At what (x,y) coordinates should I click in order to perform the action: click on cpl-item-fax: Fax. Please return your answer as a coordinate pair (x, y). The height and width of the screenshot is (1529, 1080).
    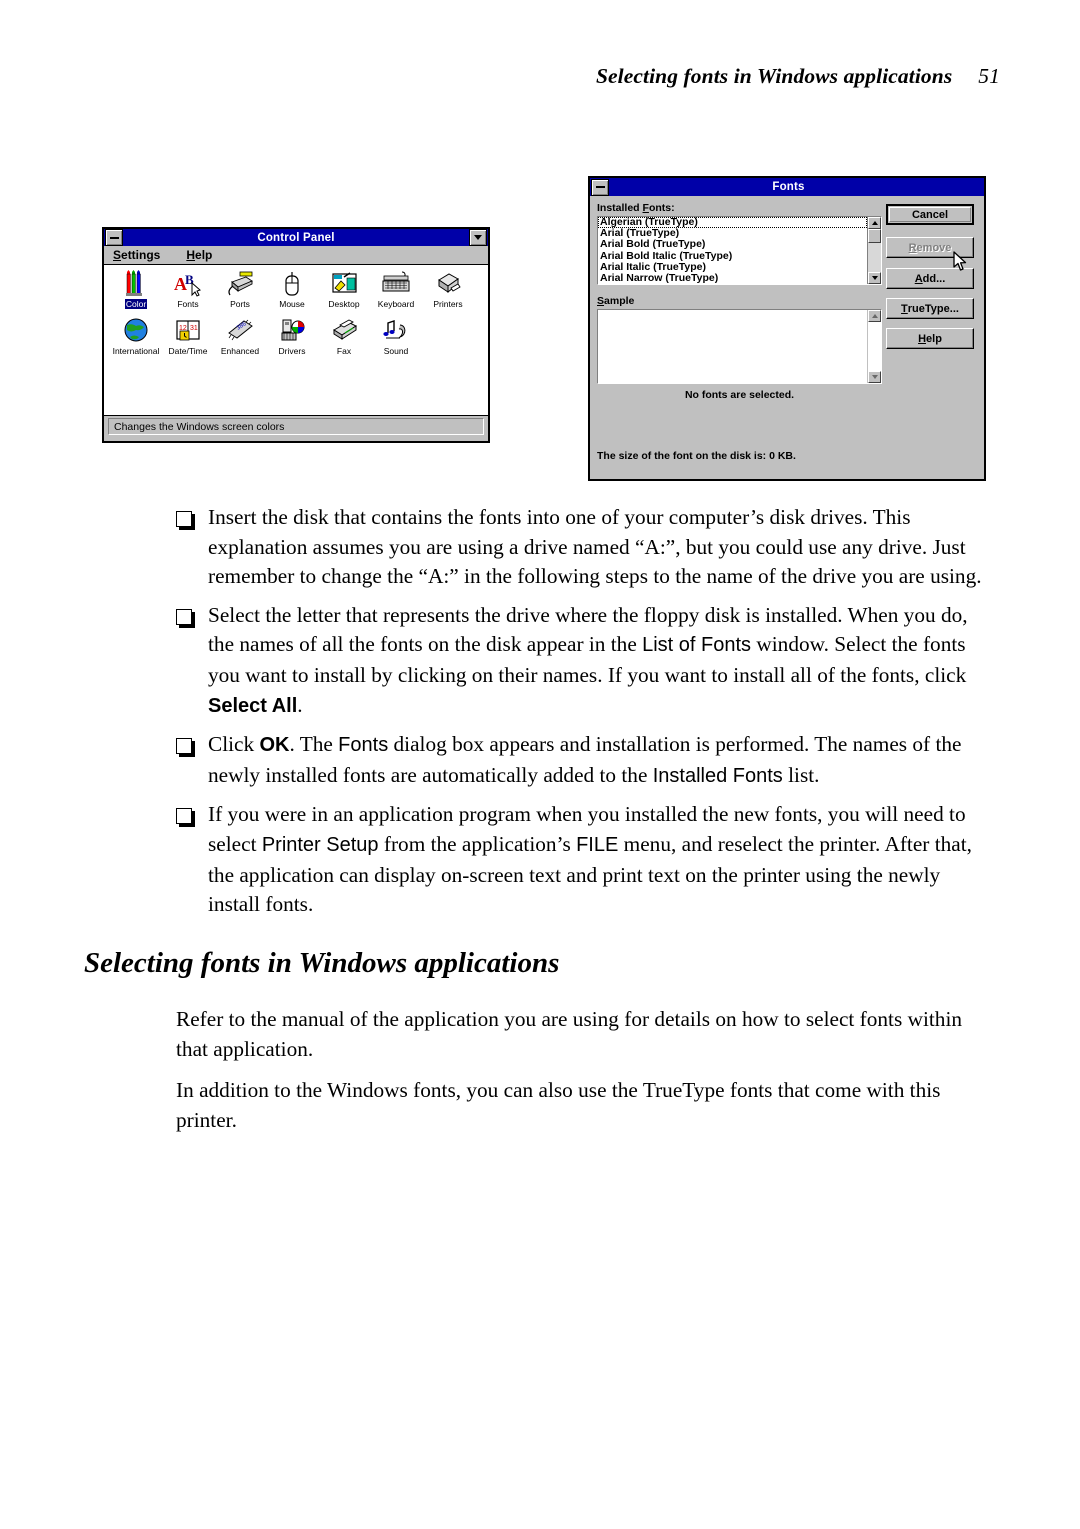
    Looking at the image, I should click on (344, 334).